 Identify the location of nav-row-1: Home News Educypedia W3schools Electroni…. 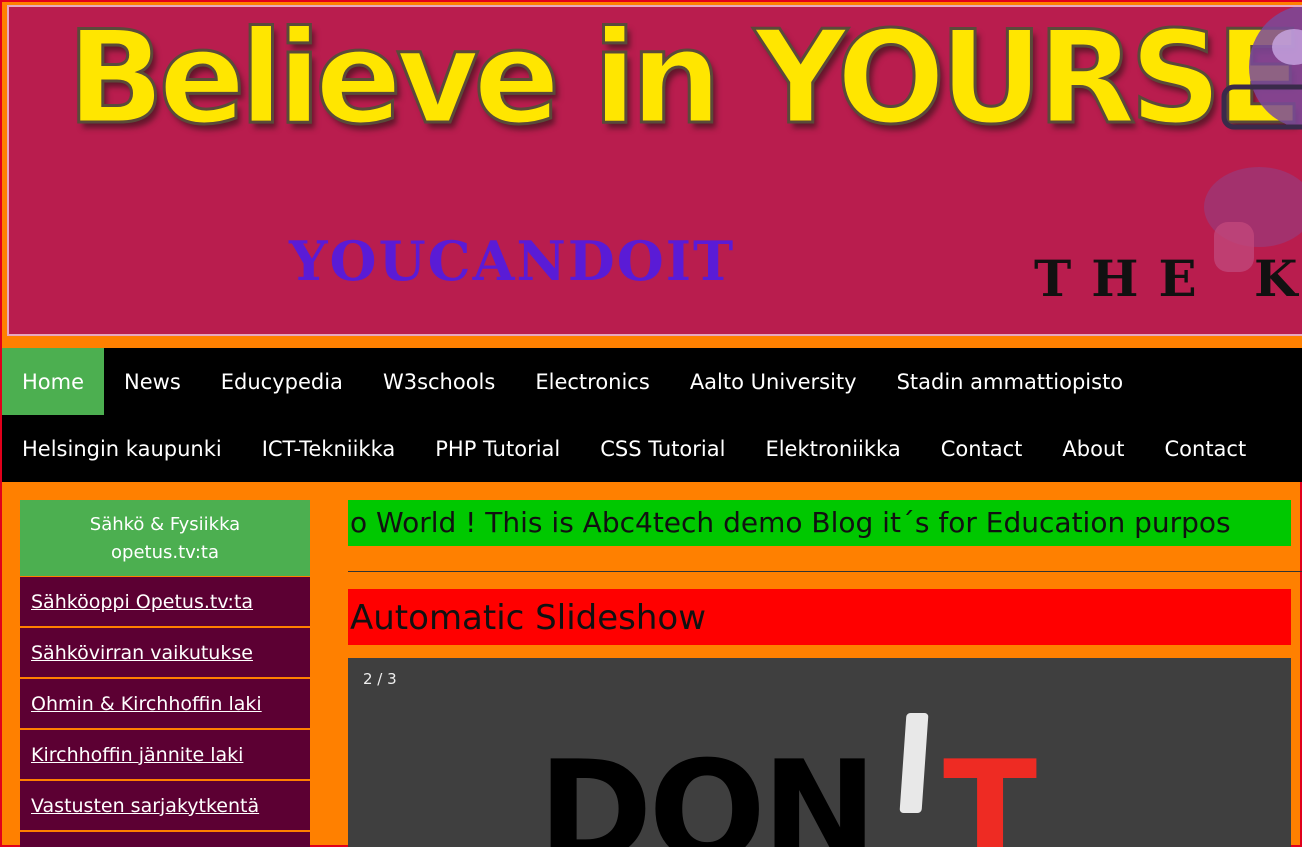
(572, 381).